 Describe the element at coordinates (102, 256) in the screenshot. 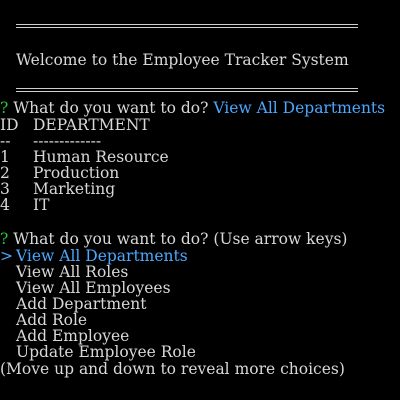

I see `menu-choice-selected: View All Departments` at that location.